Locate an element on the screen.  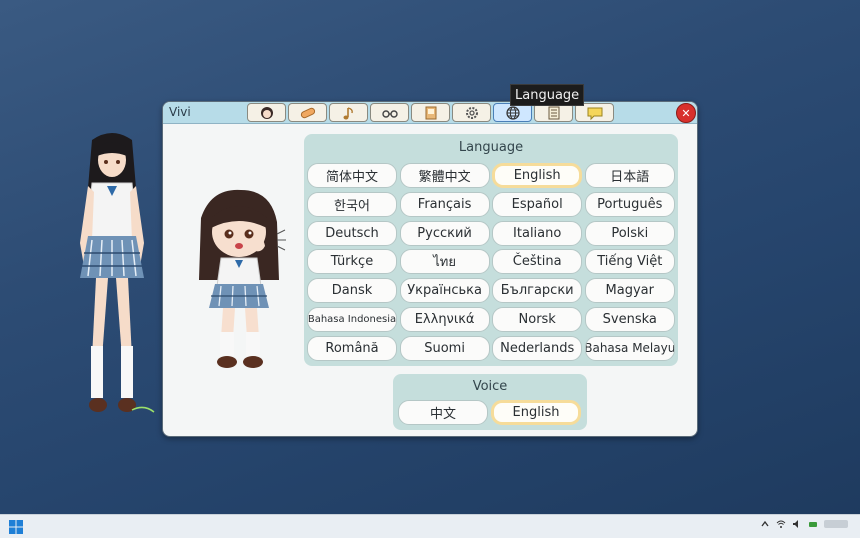
bandage-icon is located at coordinates (307, 112).